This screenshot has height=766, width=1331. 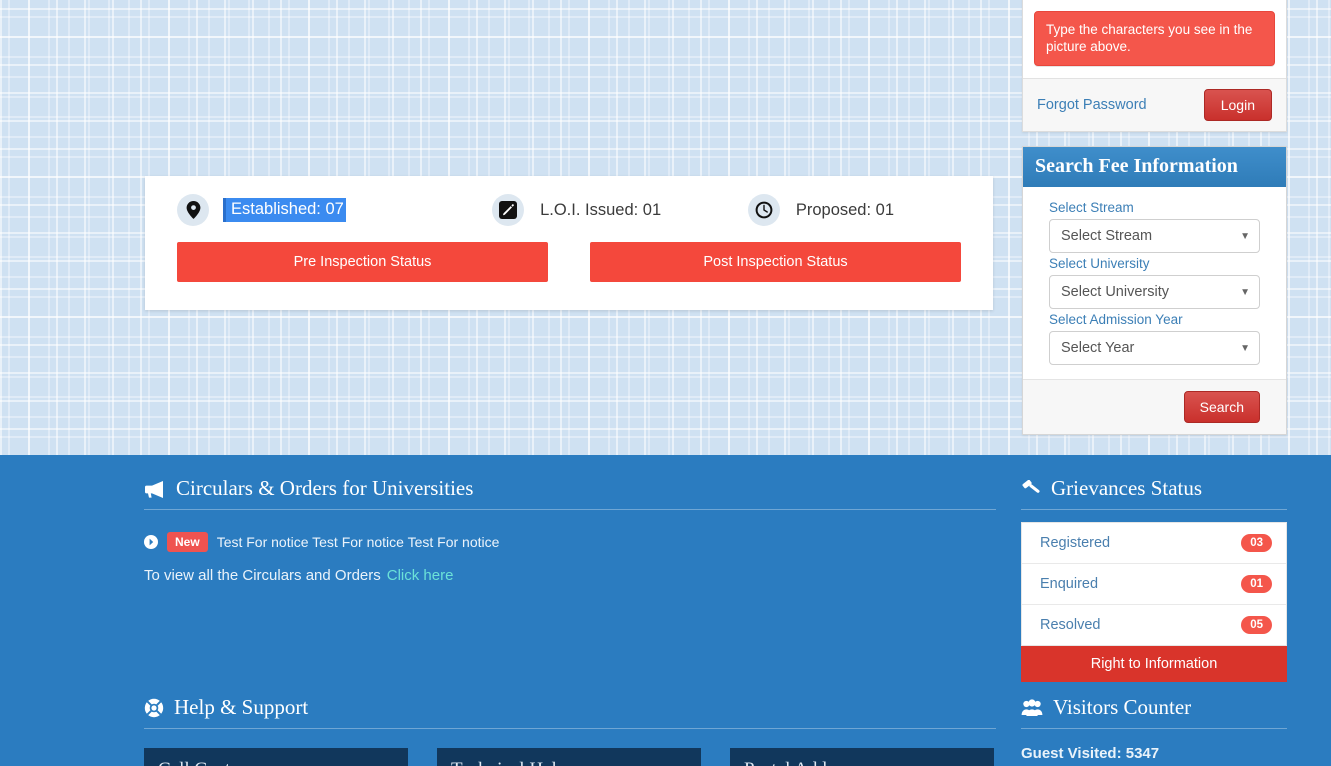 I want to click on grievance-count: 01, so click(x=1256, y=584).